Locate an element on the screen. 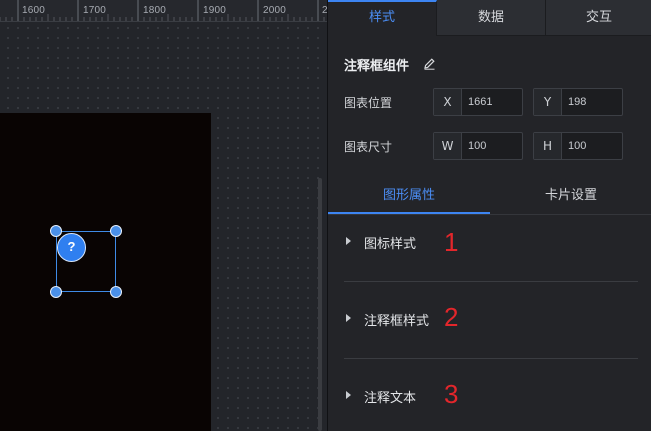 This screenshot has height=431, width=651. resize-handle-top-right is located at coordinates (116, 231).